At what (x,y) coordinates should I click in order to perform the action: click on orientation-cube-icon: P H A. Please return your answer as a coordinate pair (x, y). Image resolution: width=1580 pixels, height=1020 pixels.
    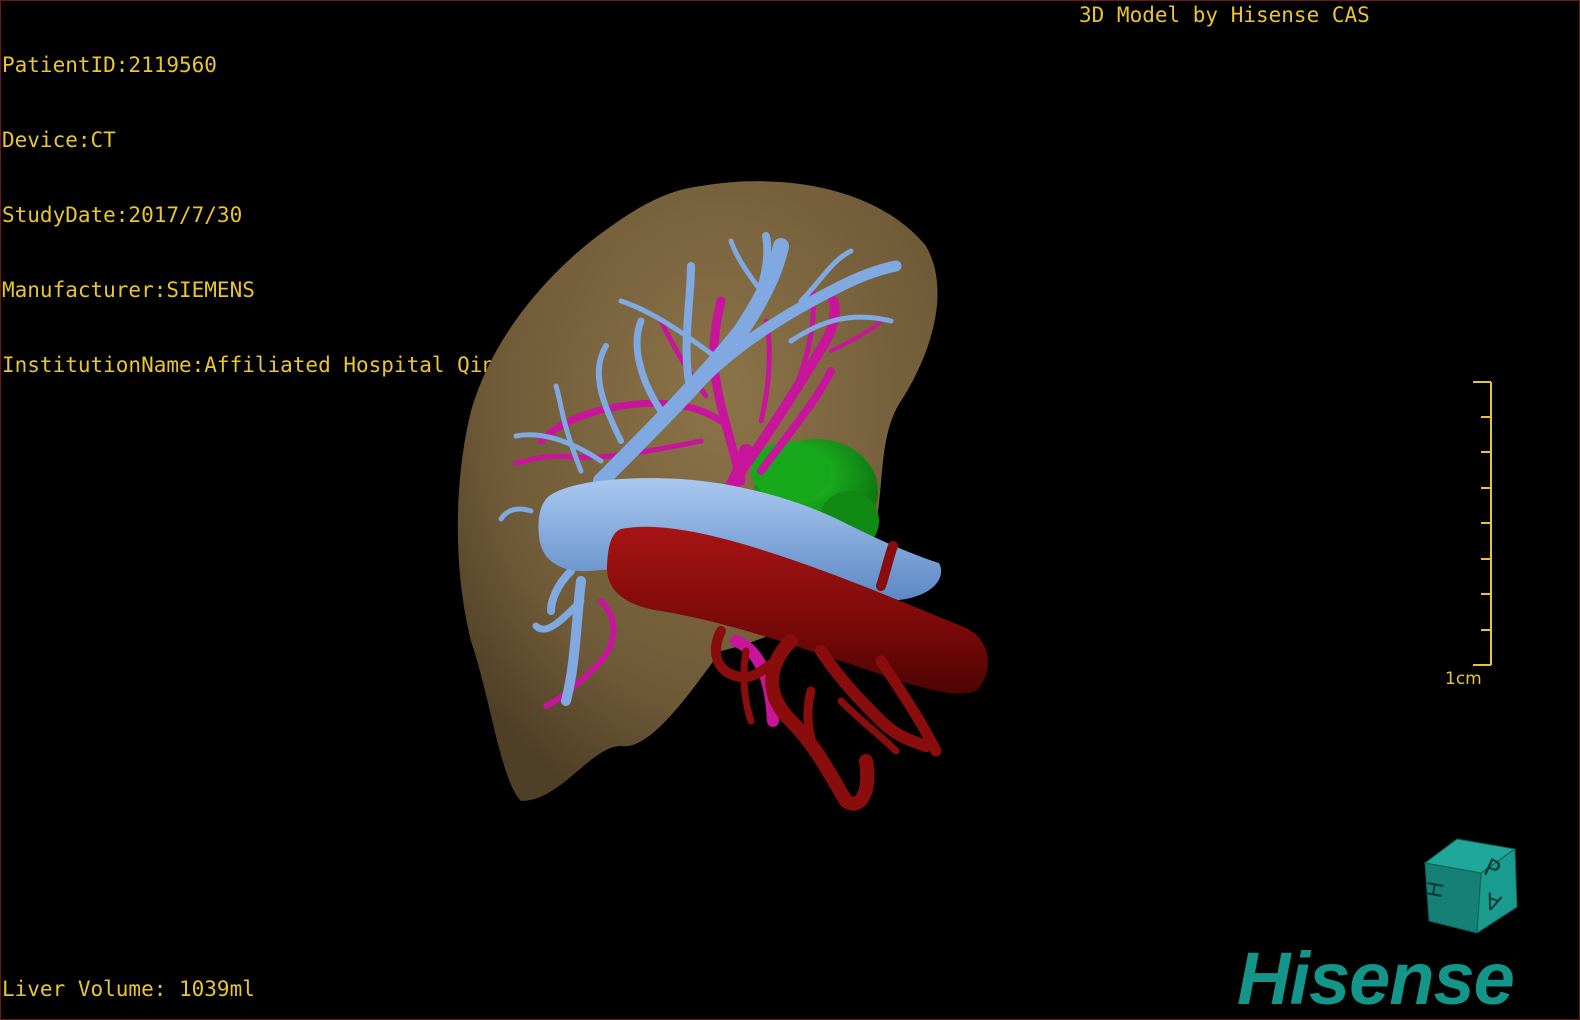
    Looking at the image, I should click on (1471, 889).